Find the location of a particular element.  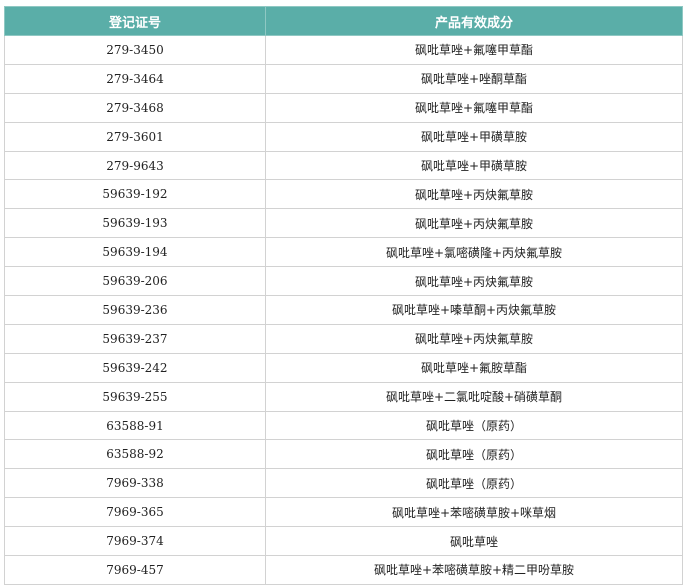

registration-number-cell: 279-3450 is located at coordinates (135, 50).